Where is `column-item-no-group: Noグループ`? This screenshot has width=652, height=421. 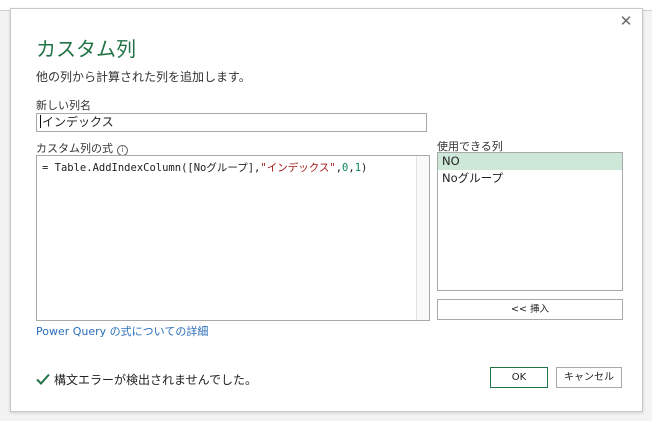 column-item-no-group: Noグループ is located at coordinates (530, 178).